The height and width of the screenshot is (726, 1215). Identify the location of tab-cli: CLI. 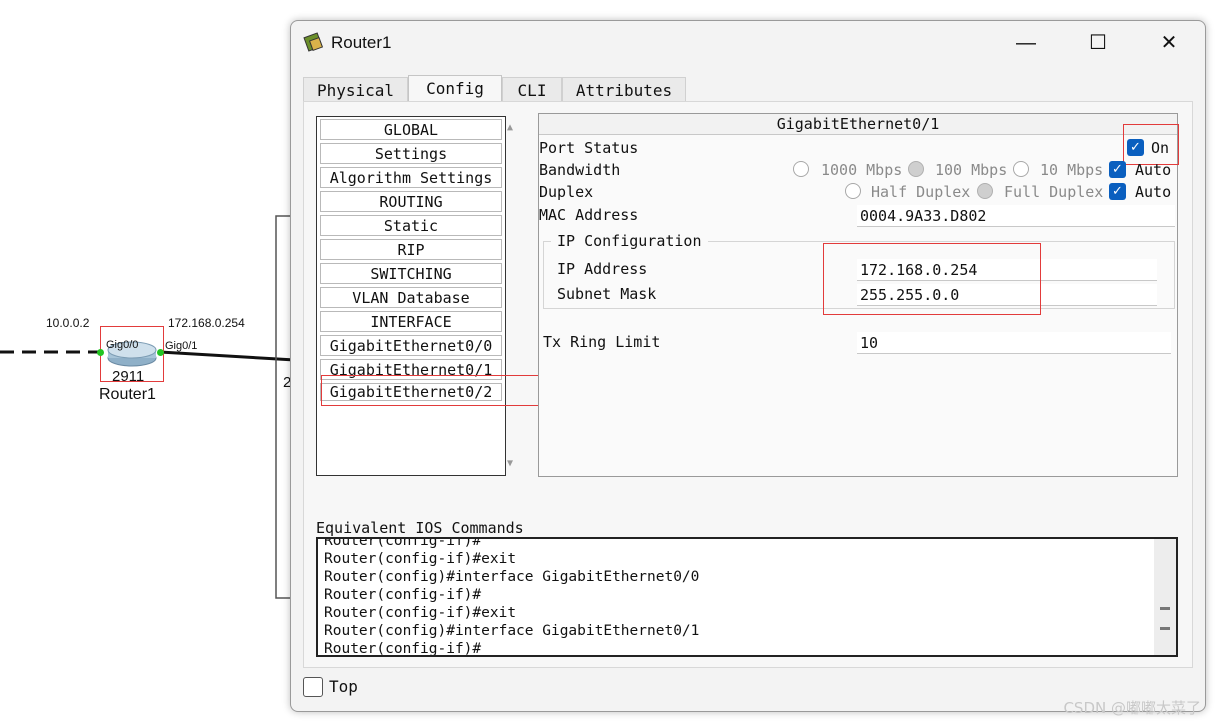
(532, 90).